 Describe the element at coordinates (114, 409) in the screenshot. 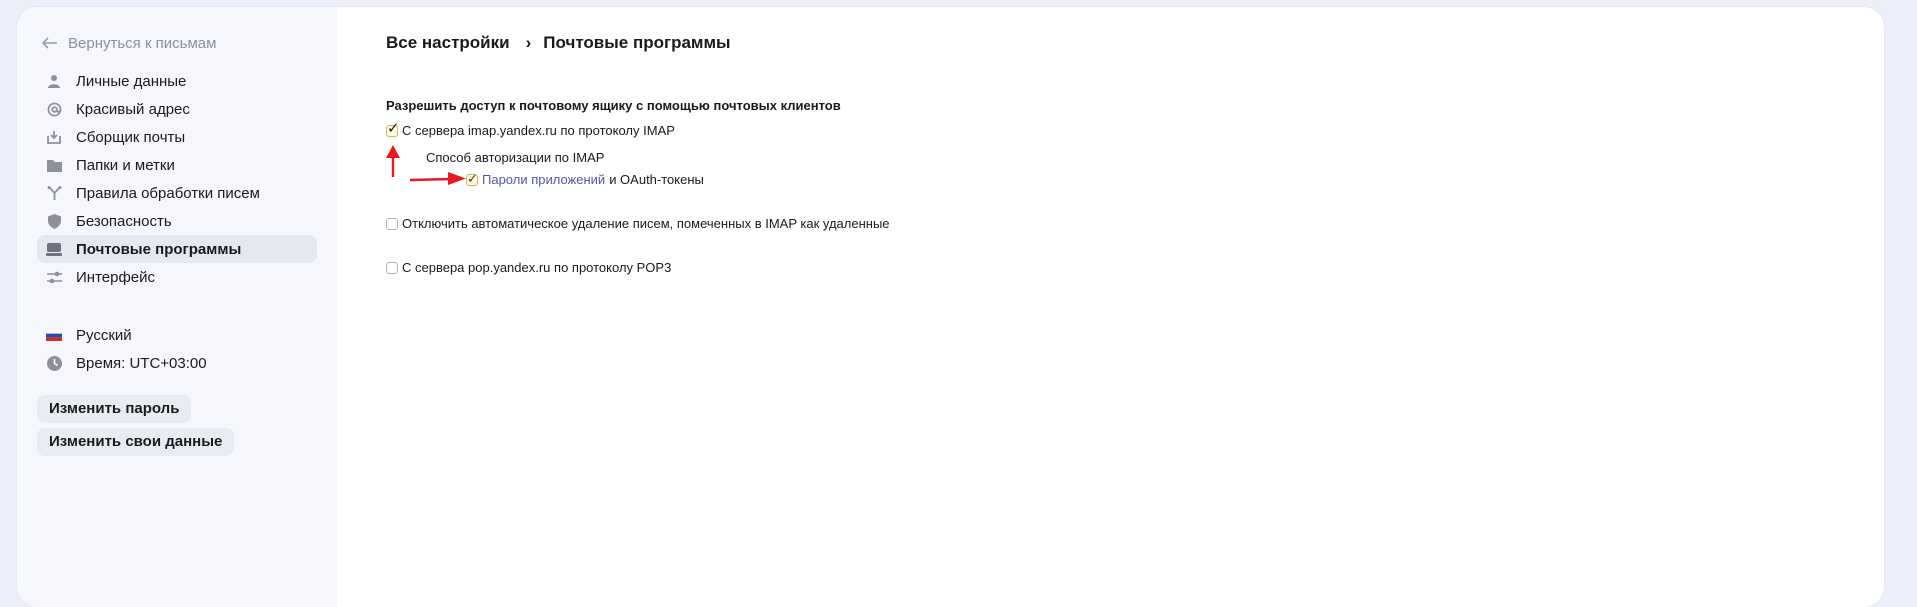

I see `change-password-button: Изменить пароль` at that location.